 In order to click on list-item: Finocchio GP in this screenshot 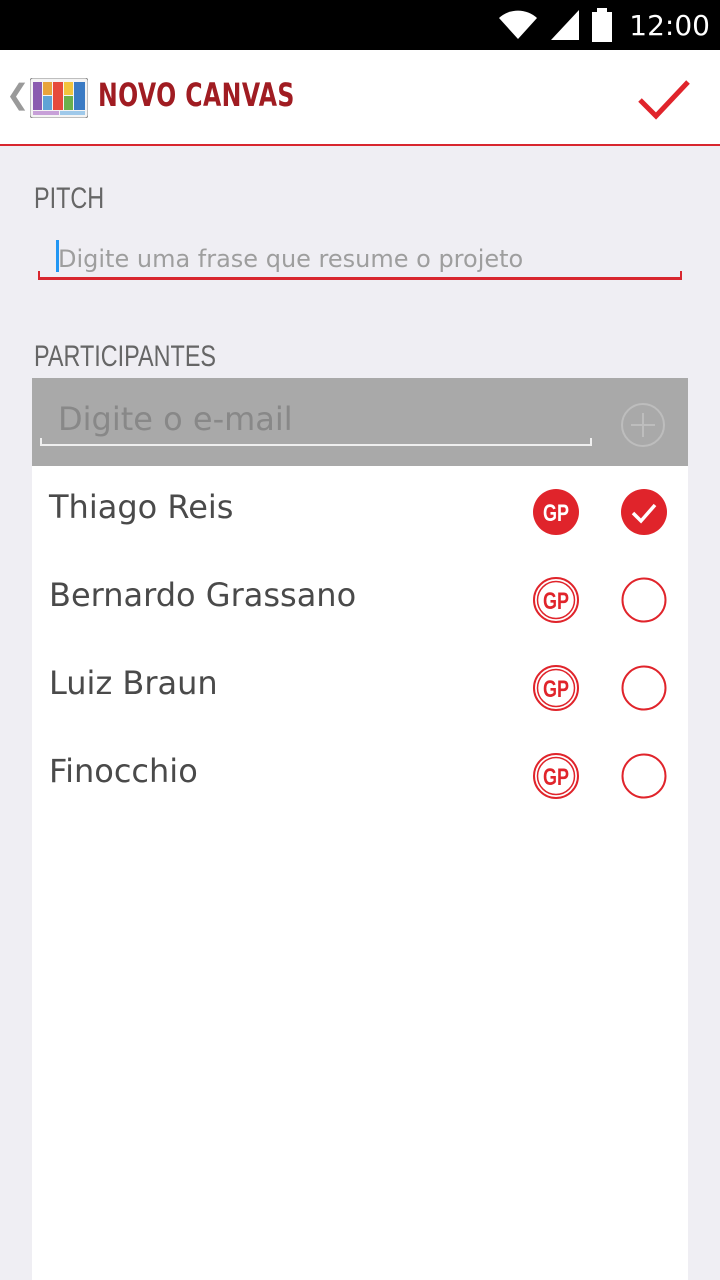, I will do `click(360, 774)`.